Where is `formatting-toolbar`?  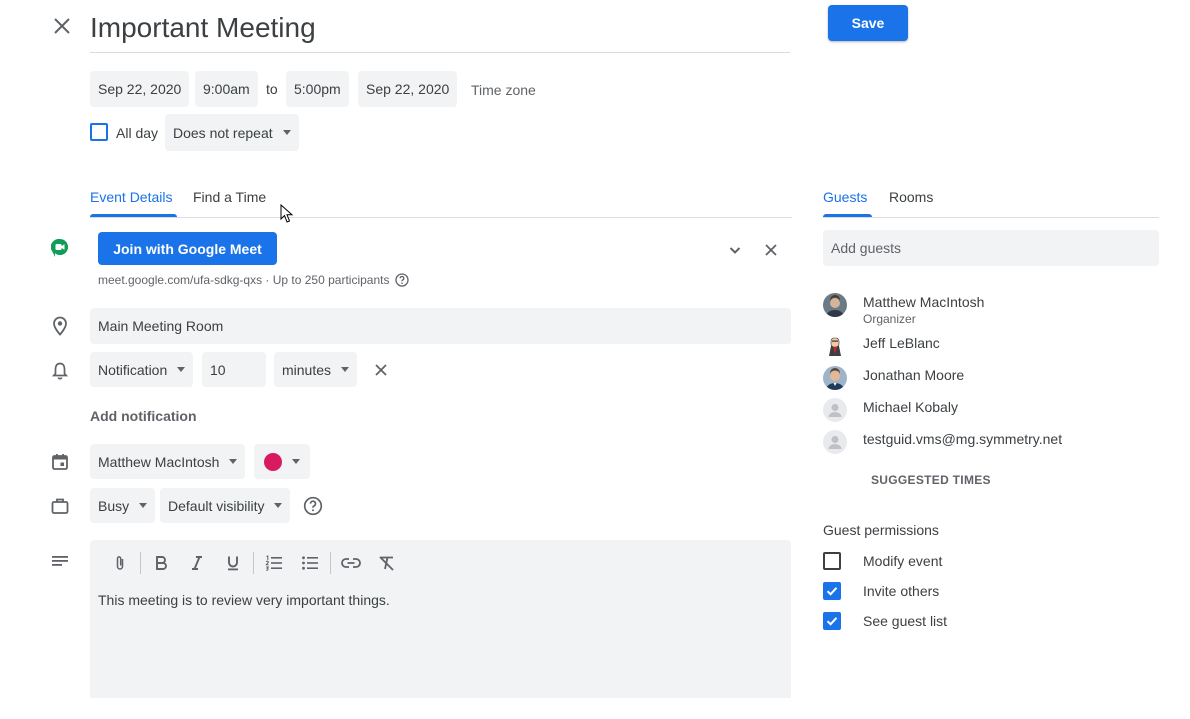 formatting-toolbar is located at coordinates (253, 563).